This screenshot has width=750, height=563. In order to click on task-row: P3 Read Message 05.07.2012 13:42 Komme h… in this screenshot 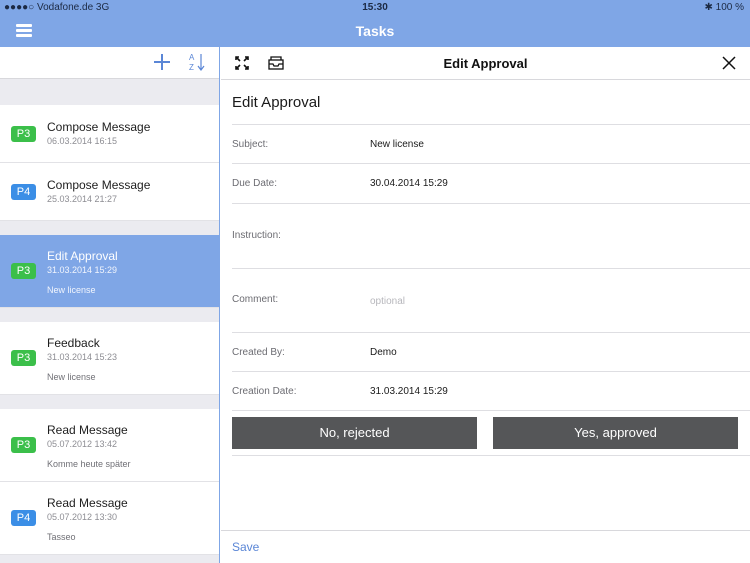, I will do `click(109, 445)`.